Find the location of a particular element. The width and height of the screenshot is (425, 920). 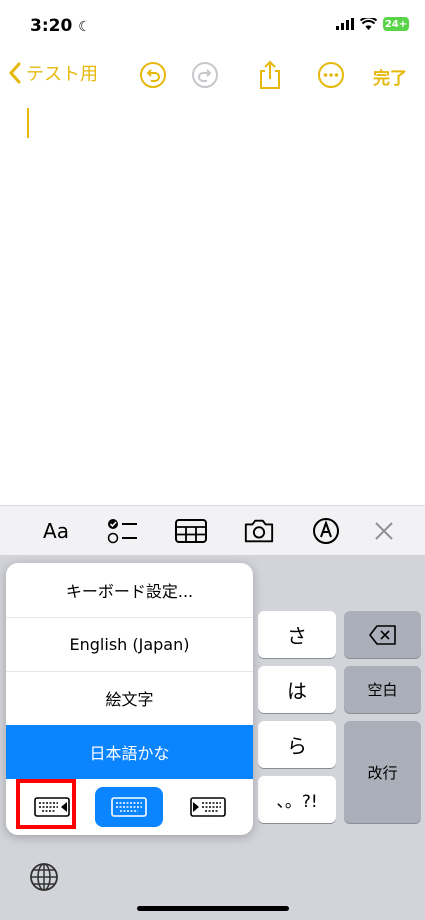

more-icon is located at coordinates (331, 75).